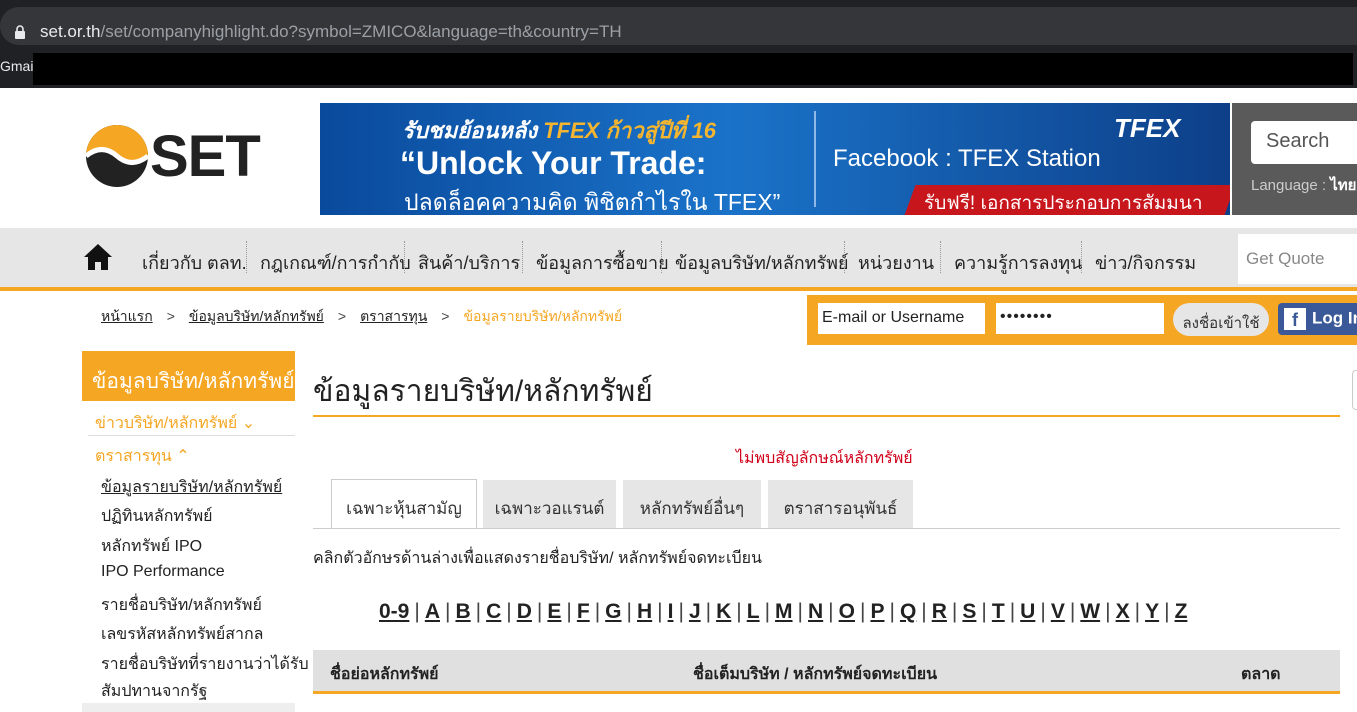  I want to click on tab-other-securities: หลักทรัพย์อื่นๆ, so click(692, 504).